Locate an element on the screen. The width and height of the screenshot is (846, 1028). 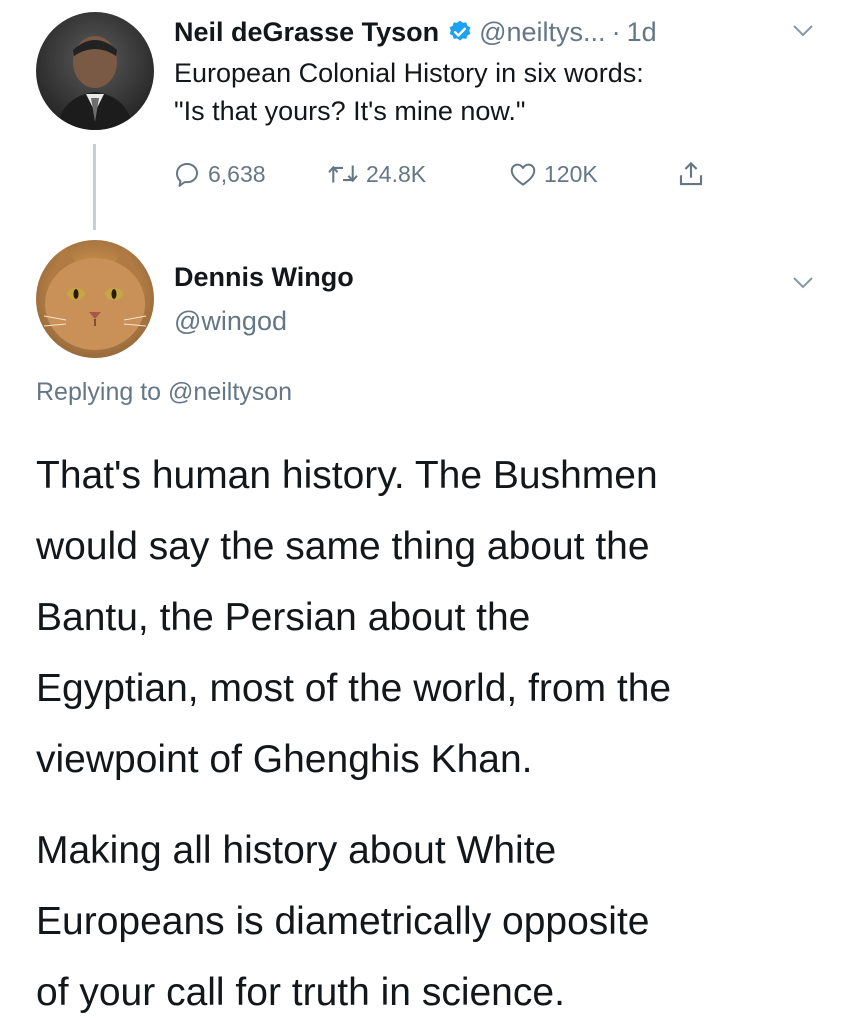
reply-text-line: would say the same thing about the is located at coordinates (343, 546).